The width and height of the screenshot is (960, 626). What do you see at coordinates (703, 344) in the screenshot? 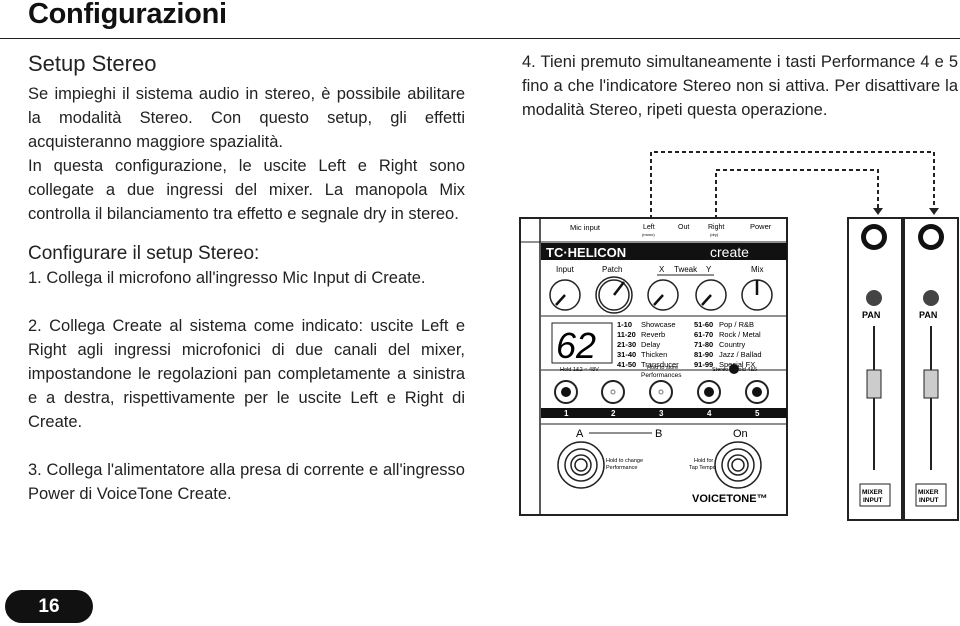
I see `svg-text: 71-80` at bounding box center [703, 344].